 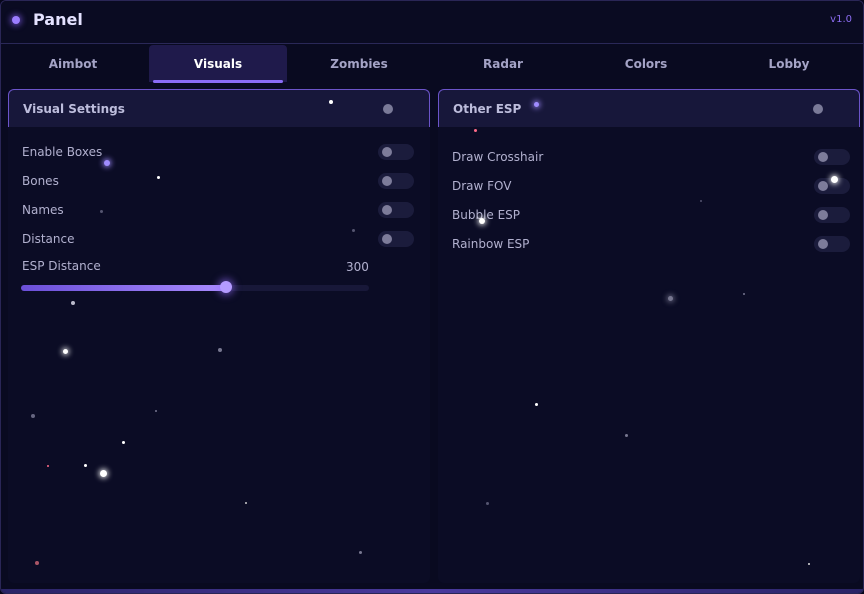 What do you see at coordinates (357, 267) in the screenshot?
I see `esp-distance-value: 300` at bounding box center [357, 267].